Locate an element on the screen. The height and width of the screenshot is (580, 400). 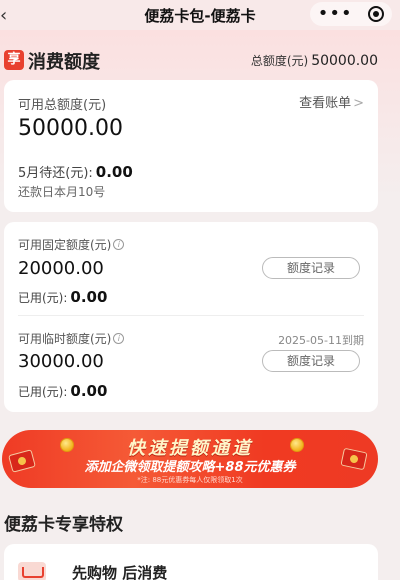
fixed-limit-label: 可用固定额度(元) i is located at coordinates (71, 244).